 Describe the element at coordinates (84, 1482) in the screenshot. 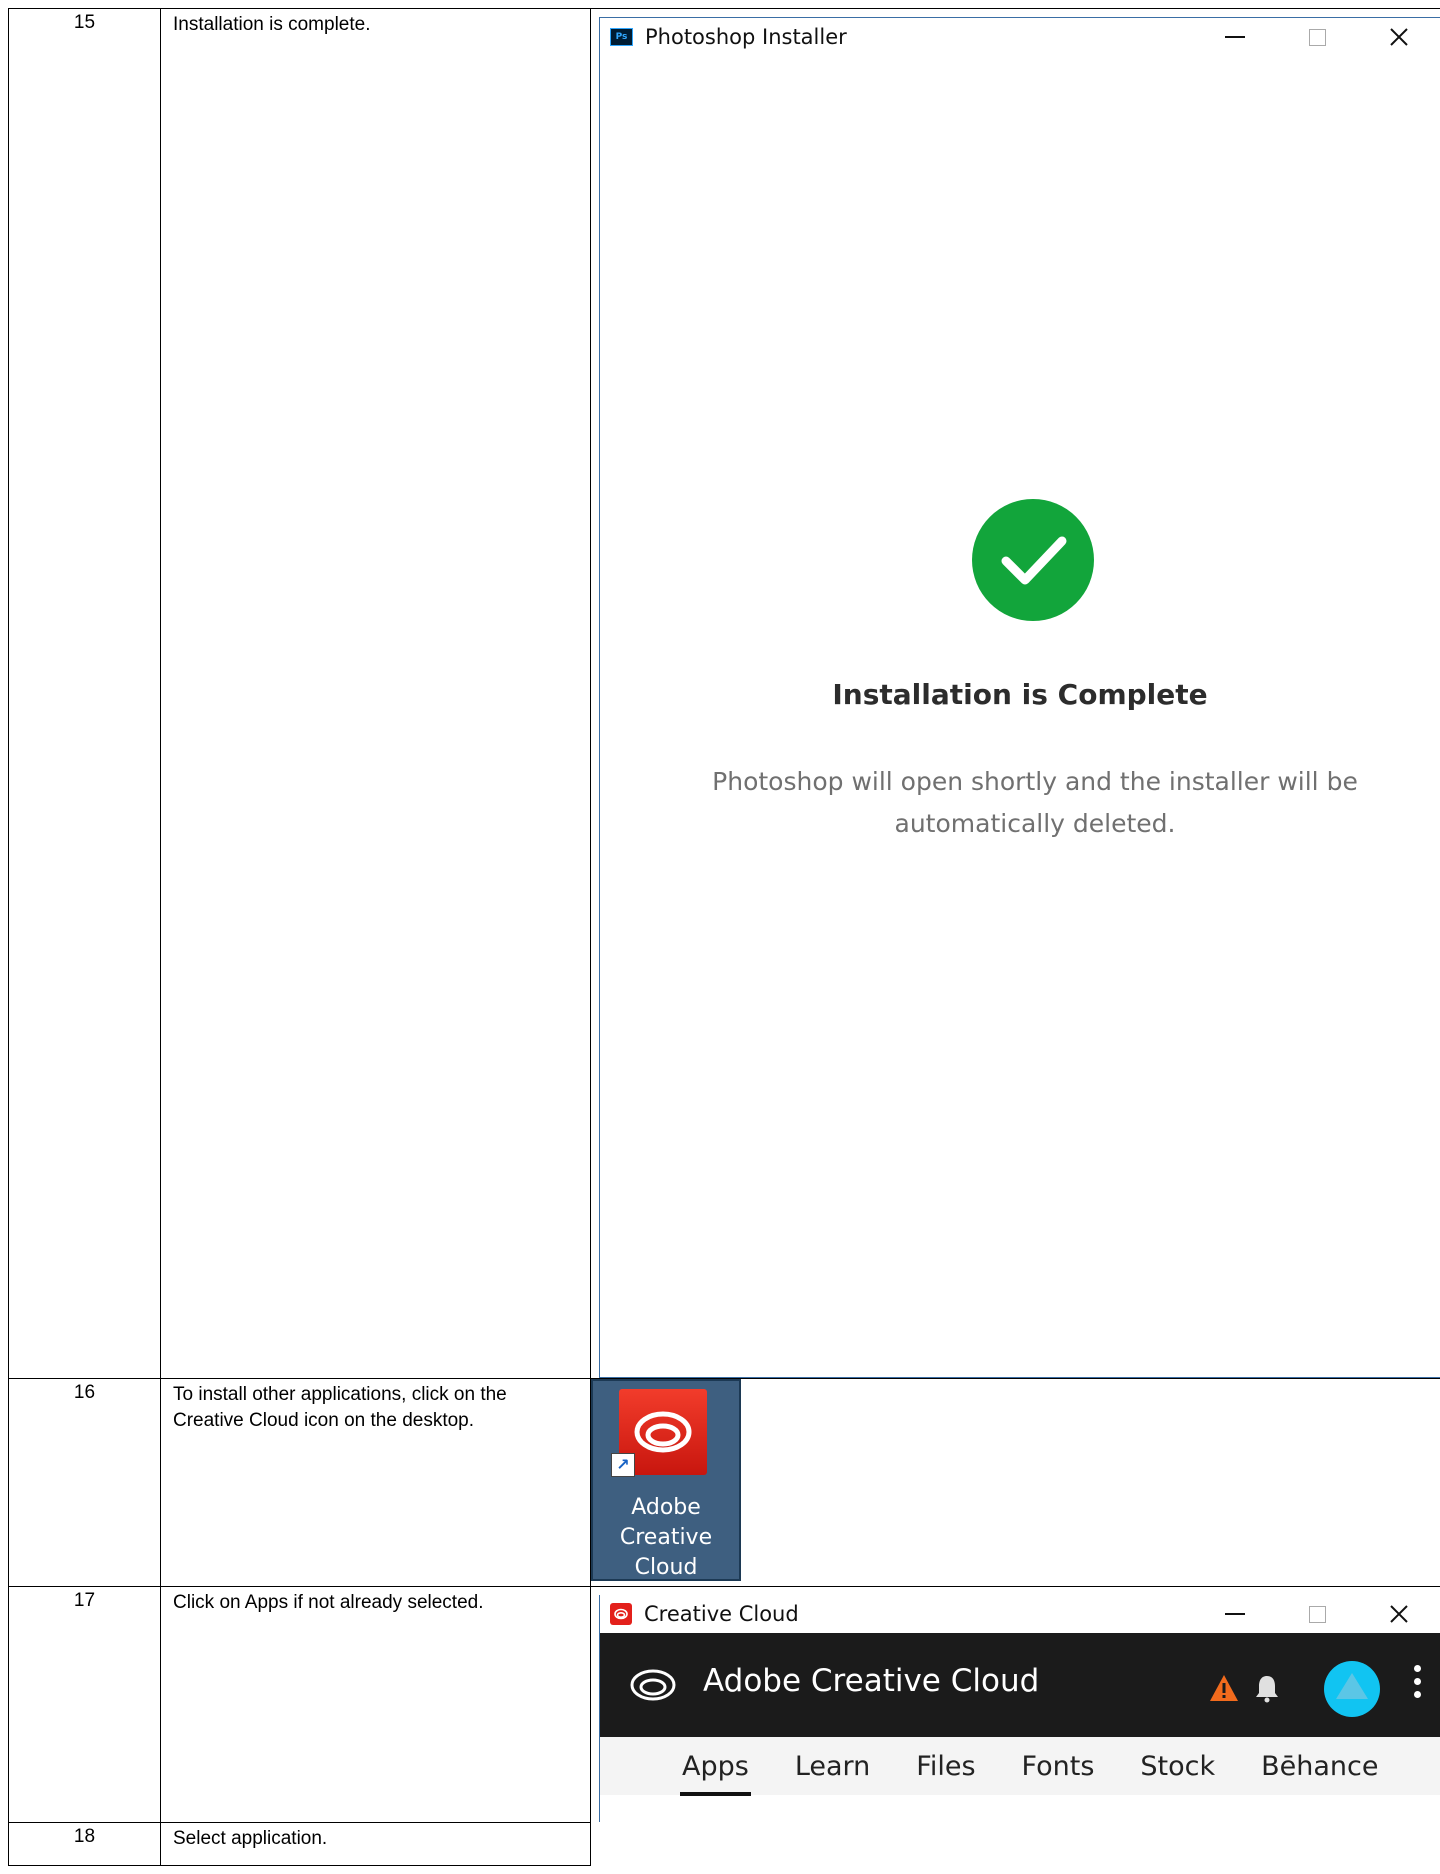

I see `step-number: 16` at that location.